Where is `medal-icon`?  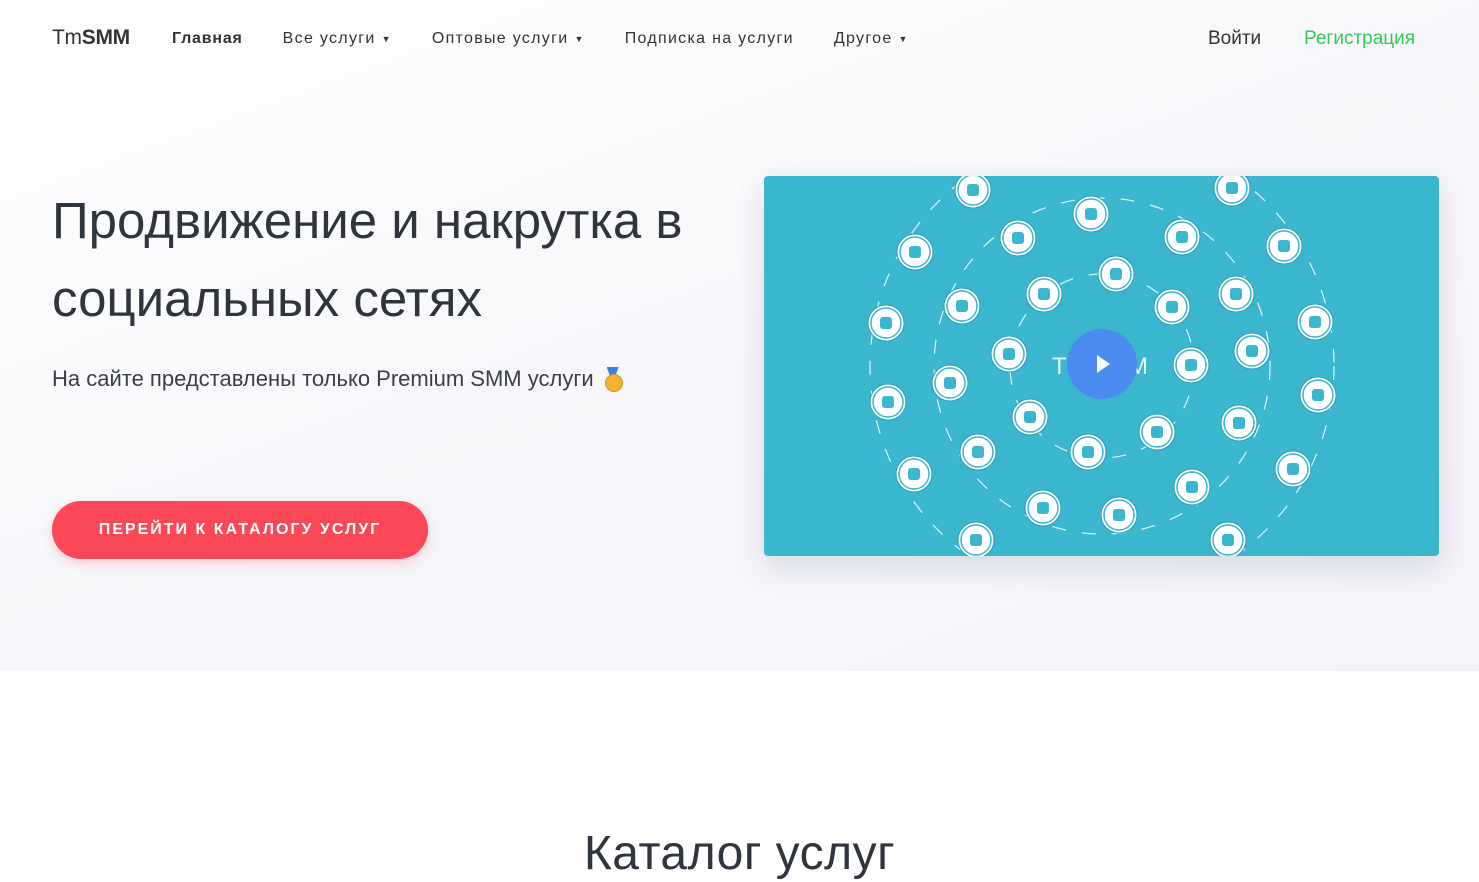
medal-icon is located at coordinates (613, 379).